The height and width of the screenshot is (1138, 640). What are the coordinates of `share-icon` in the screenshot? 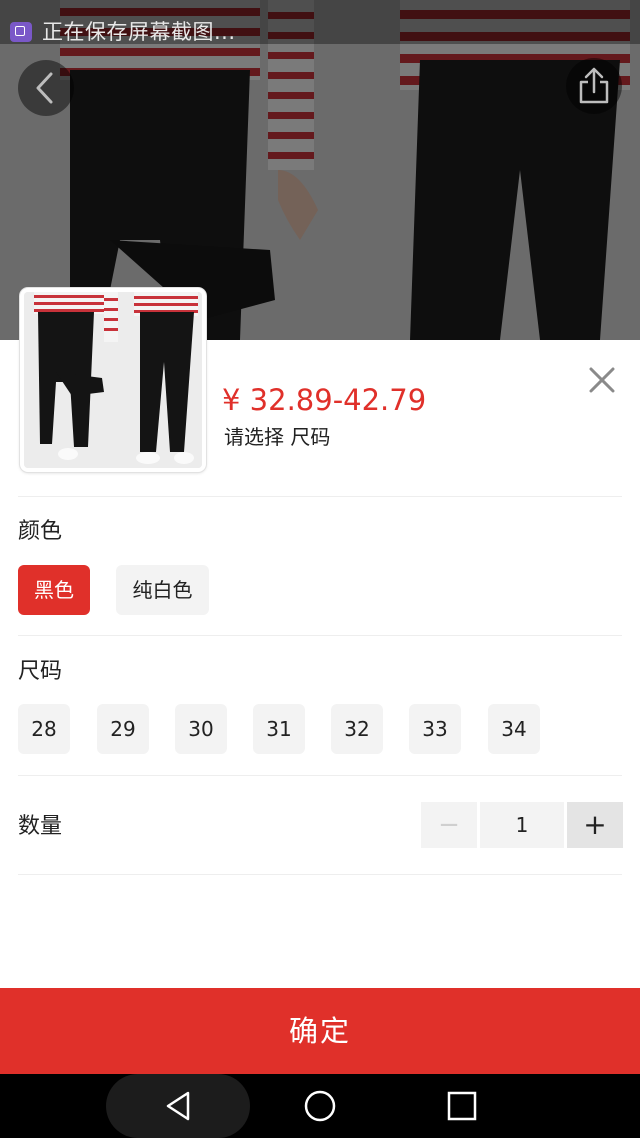 It's located at (594, 85).